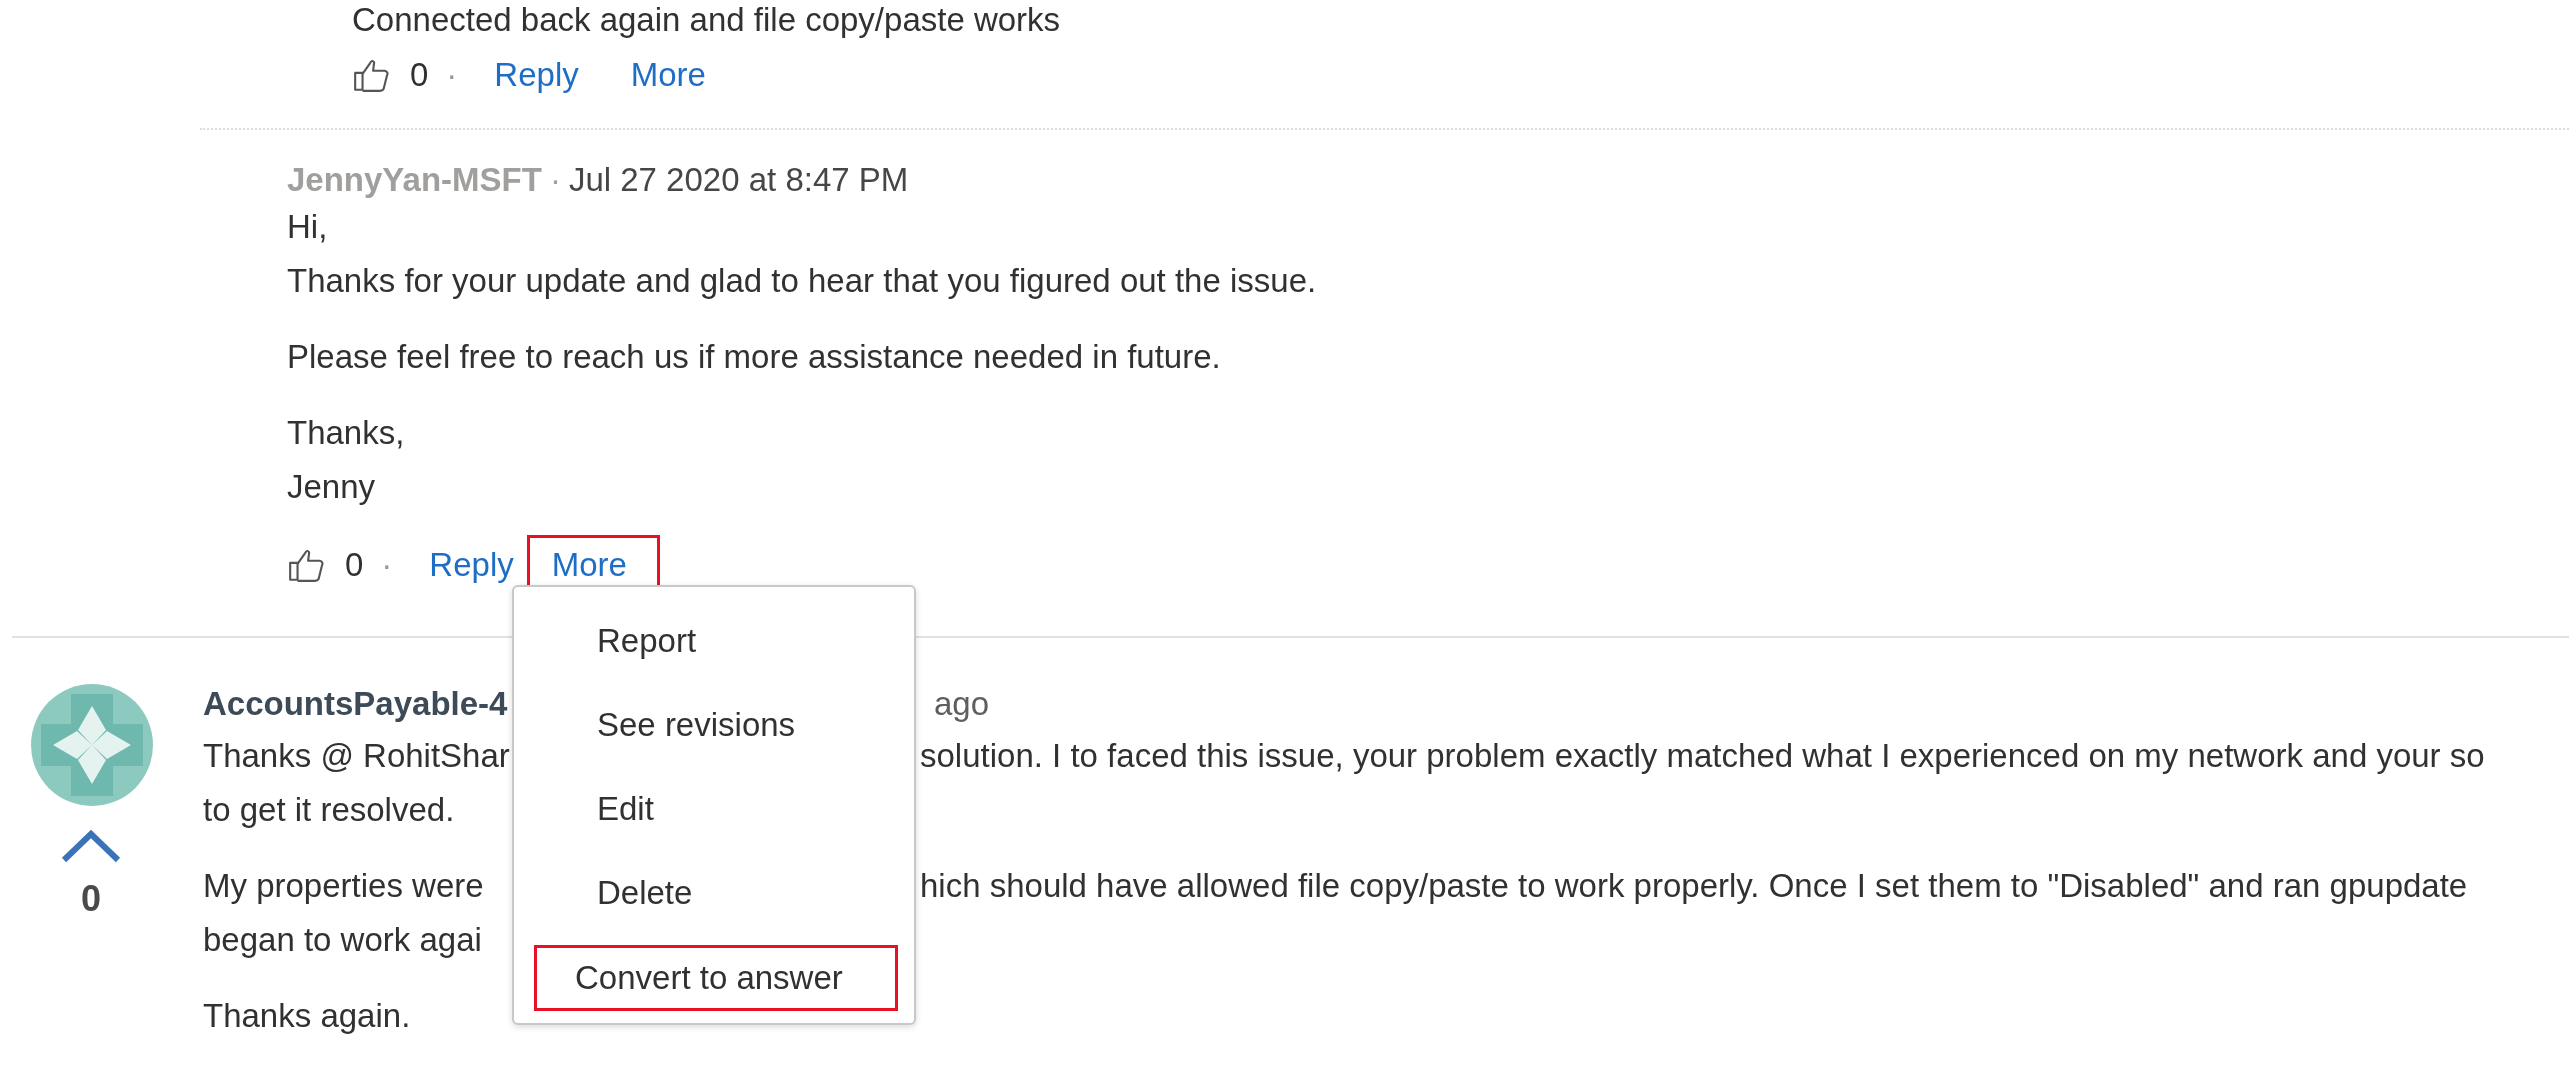 Image resolution: width=2569 pixels, height=1078 pixels. I want to click on comment-date: Jul 27 2020 at 8:47 PM, so click(738, 179).